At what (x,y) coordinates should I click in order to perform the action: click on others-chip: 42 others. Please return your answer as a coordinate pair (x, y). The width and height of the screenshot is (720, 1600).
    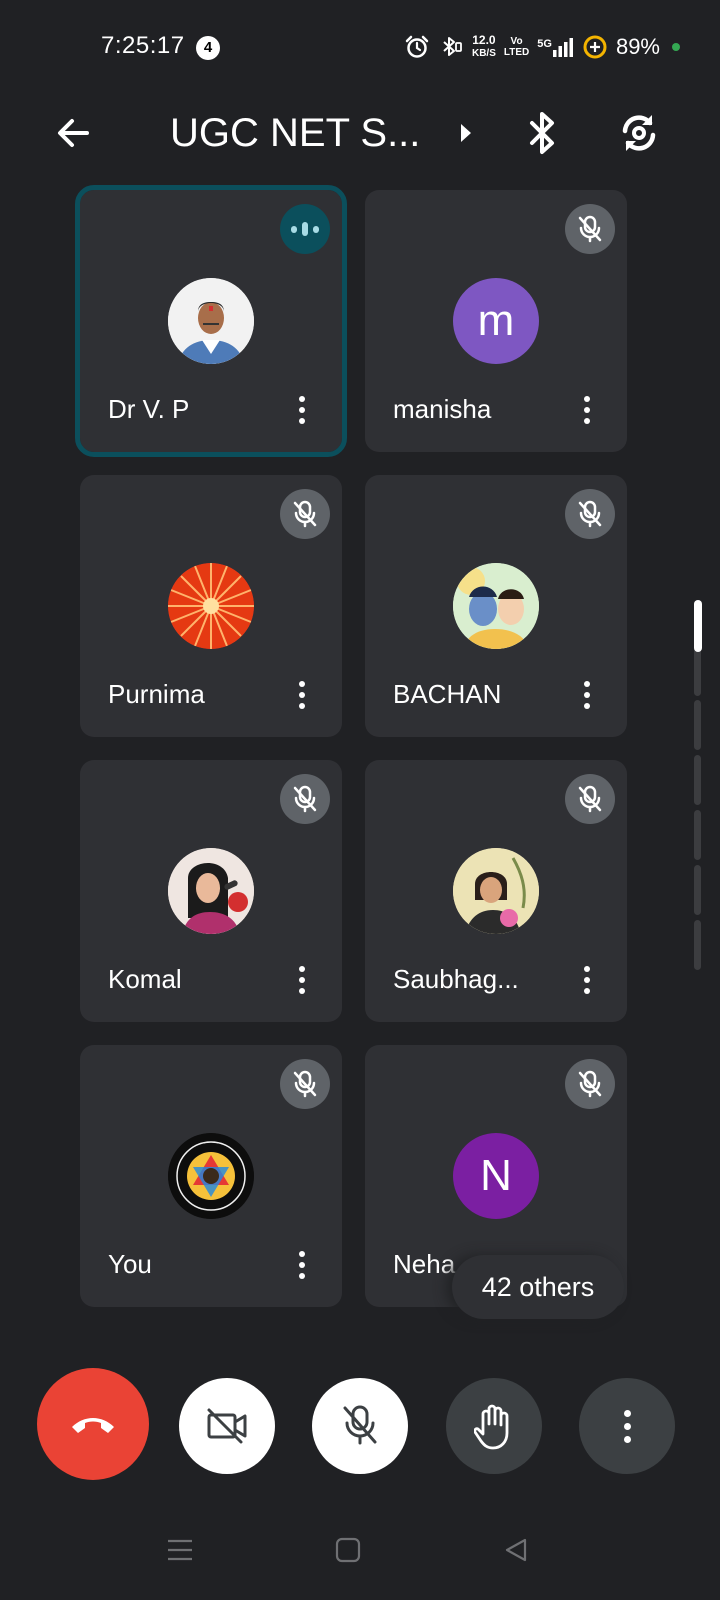
    Looking at the image, I should click on (538, 1287).